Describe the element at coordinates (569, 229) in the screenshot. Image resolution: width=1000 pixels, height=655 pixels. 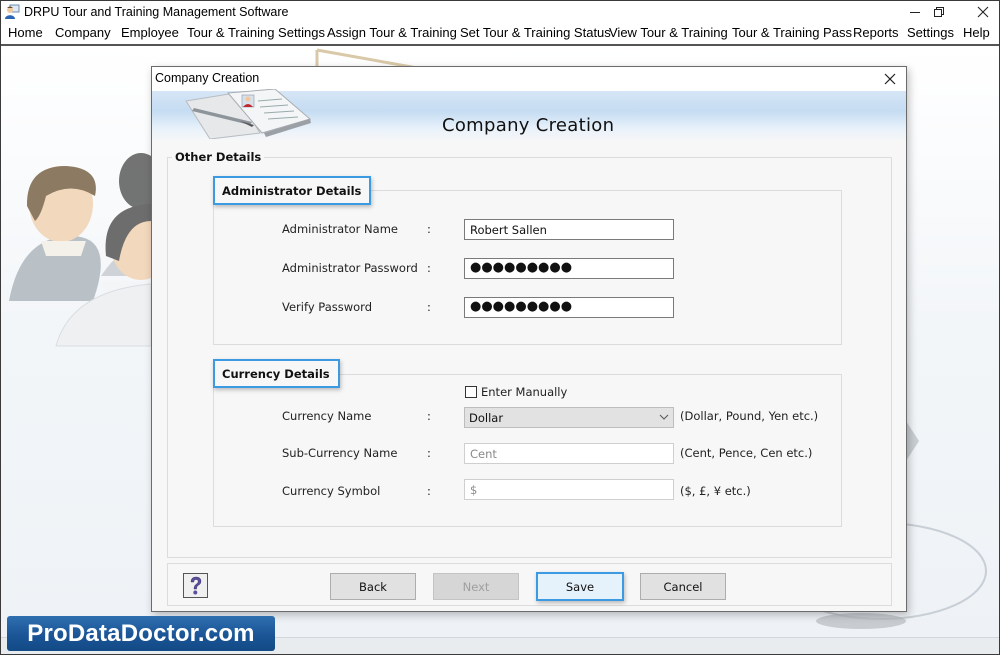
I see `administrator-name-input: Robert Sallen` at that location.